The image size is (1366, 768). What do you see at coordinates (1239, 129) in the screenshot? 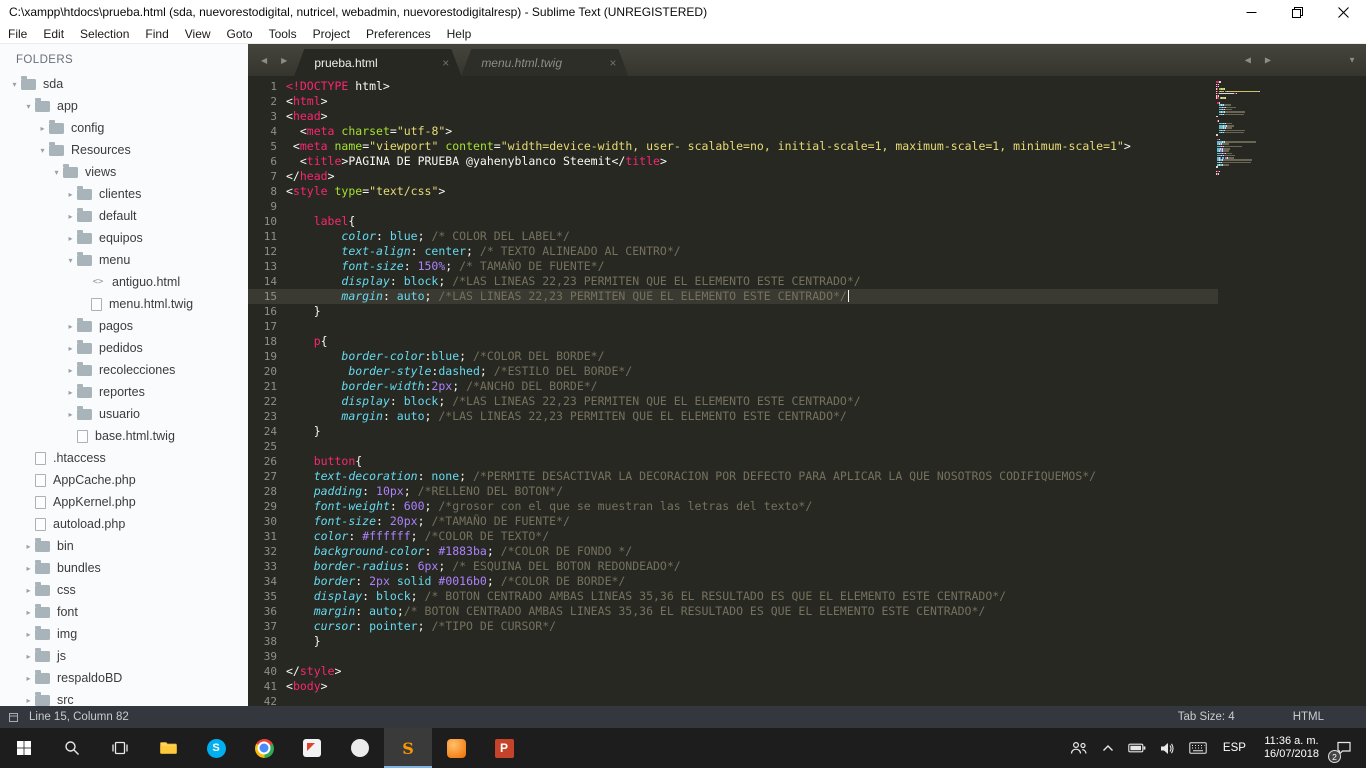
I see `minimap` at bounding box center [1239, 129].